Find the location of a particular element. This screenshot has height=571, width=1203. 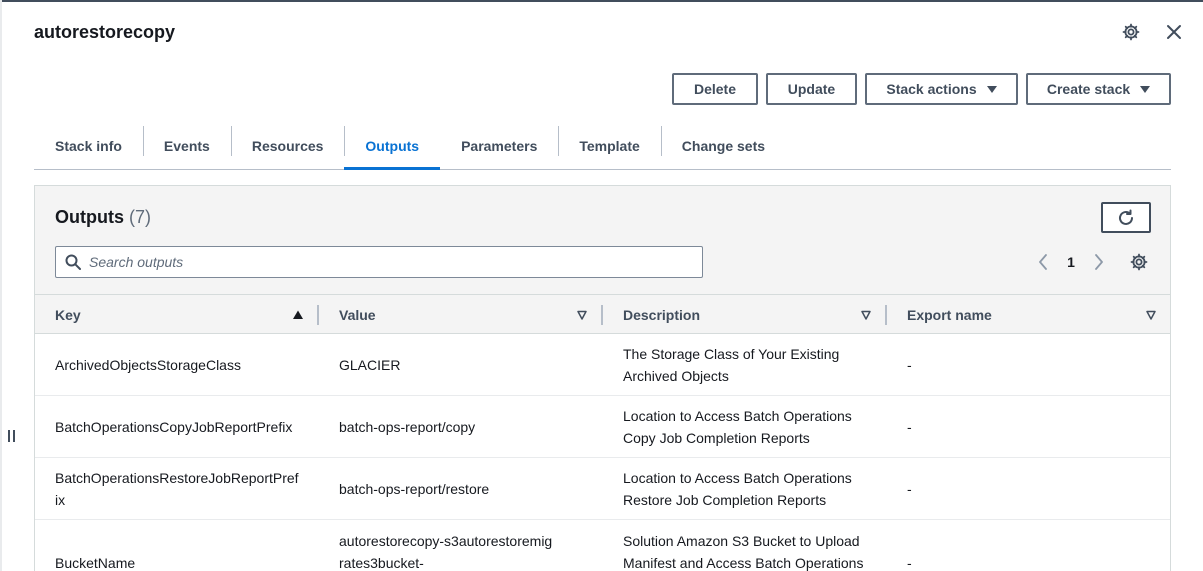

output-key: BucketName is located at coordinates (95, 563).